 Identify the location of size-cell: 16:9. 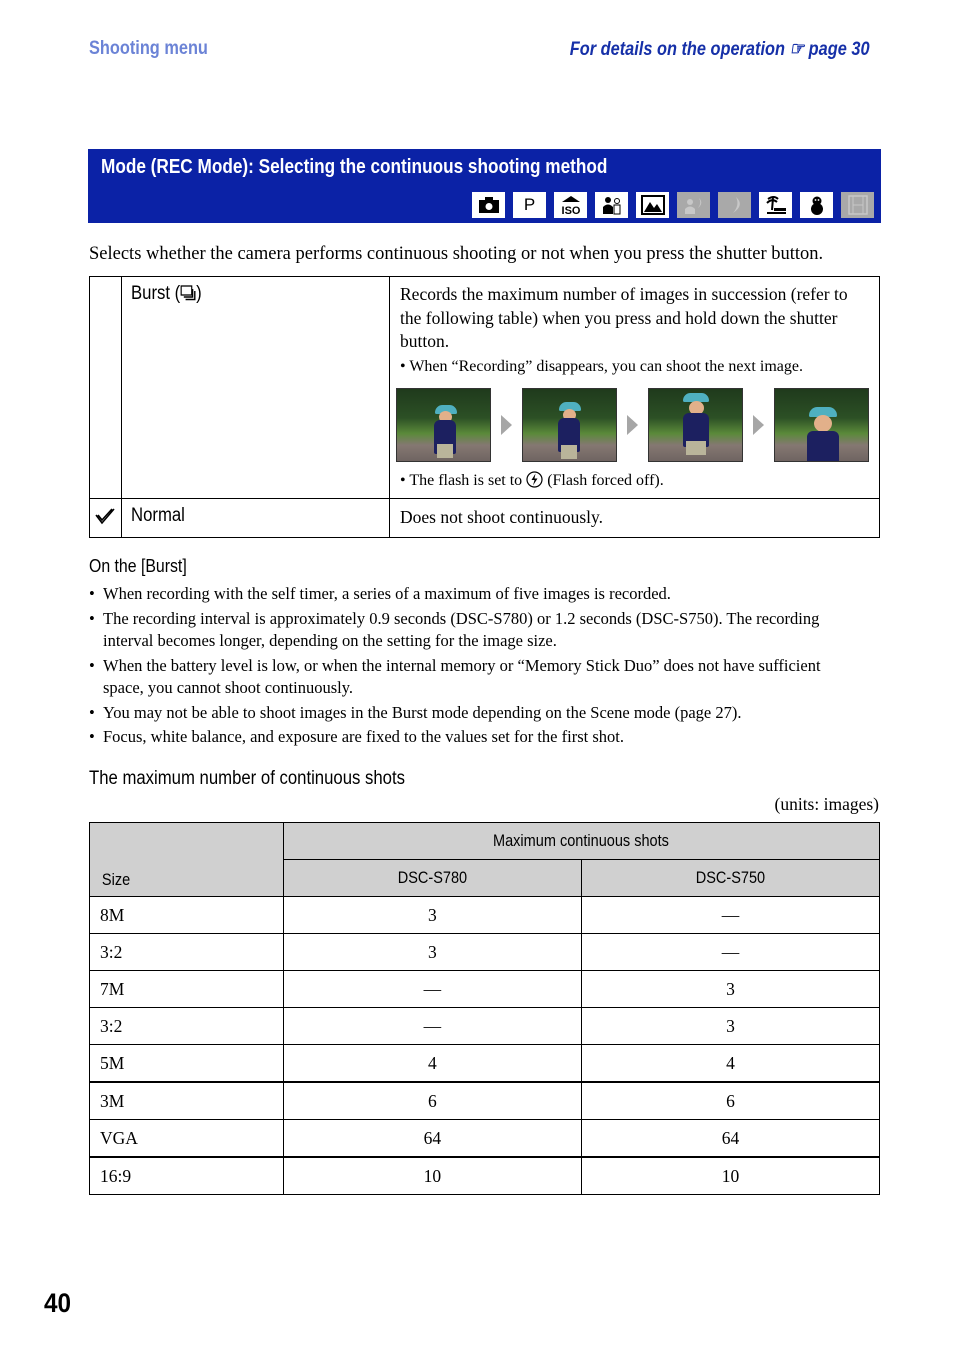
(186, 1175).